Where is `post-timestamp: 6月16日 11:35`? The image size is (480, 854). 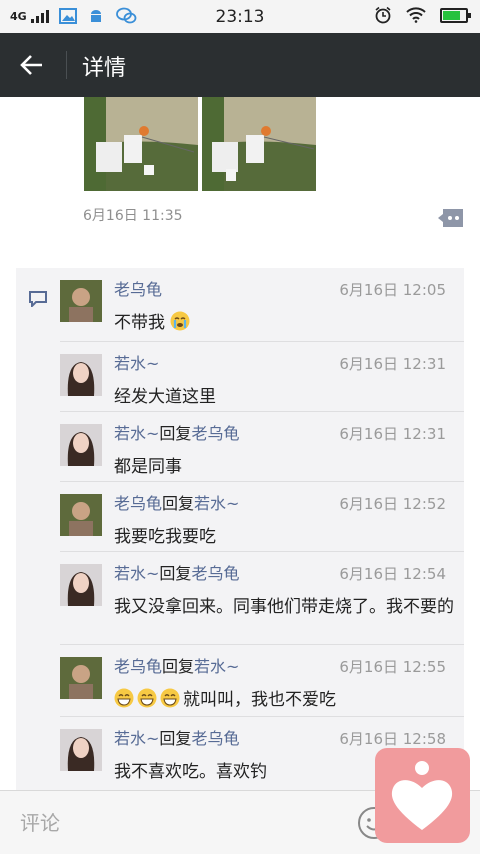 post-timestamp: 6月16日 11:35 is located at coordinates (133, 216).